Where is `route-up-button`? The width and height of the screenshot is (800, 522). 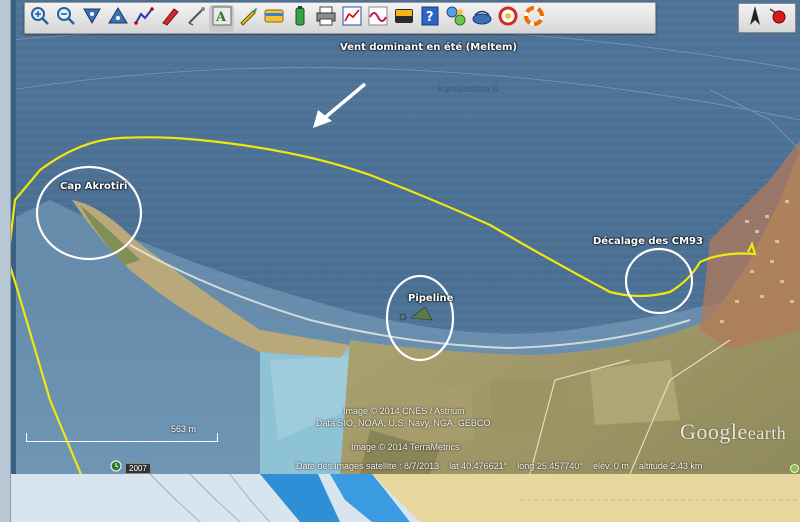
route-up-button is located at coordinates (117, 18).